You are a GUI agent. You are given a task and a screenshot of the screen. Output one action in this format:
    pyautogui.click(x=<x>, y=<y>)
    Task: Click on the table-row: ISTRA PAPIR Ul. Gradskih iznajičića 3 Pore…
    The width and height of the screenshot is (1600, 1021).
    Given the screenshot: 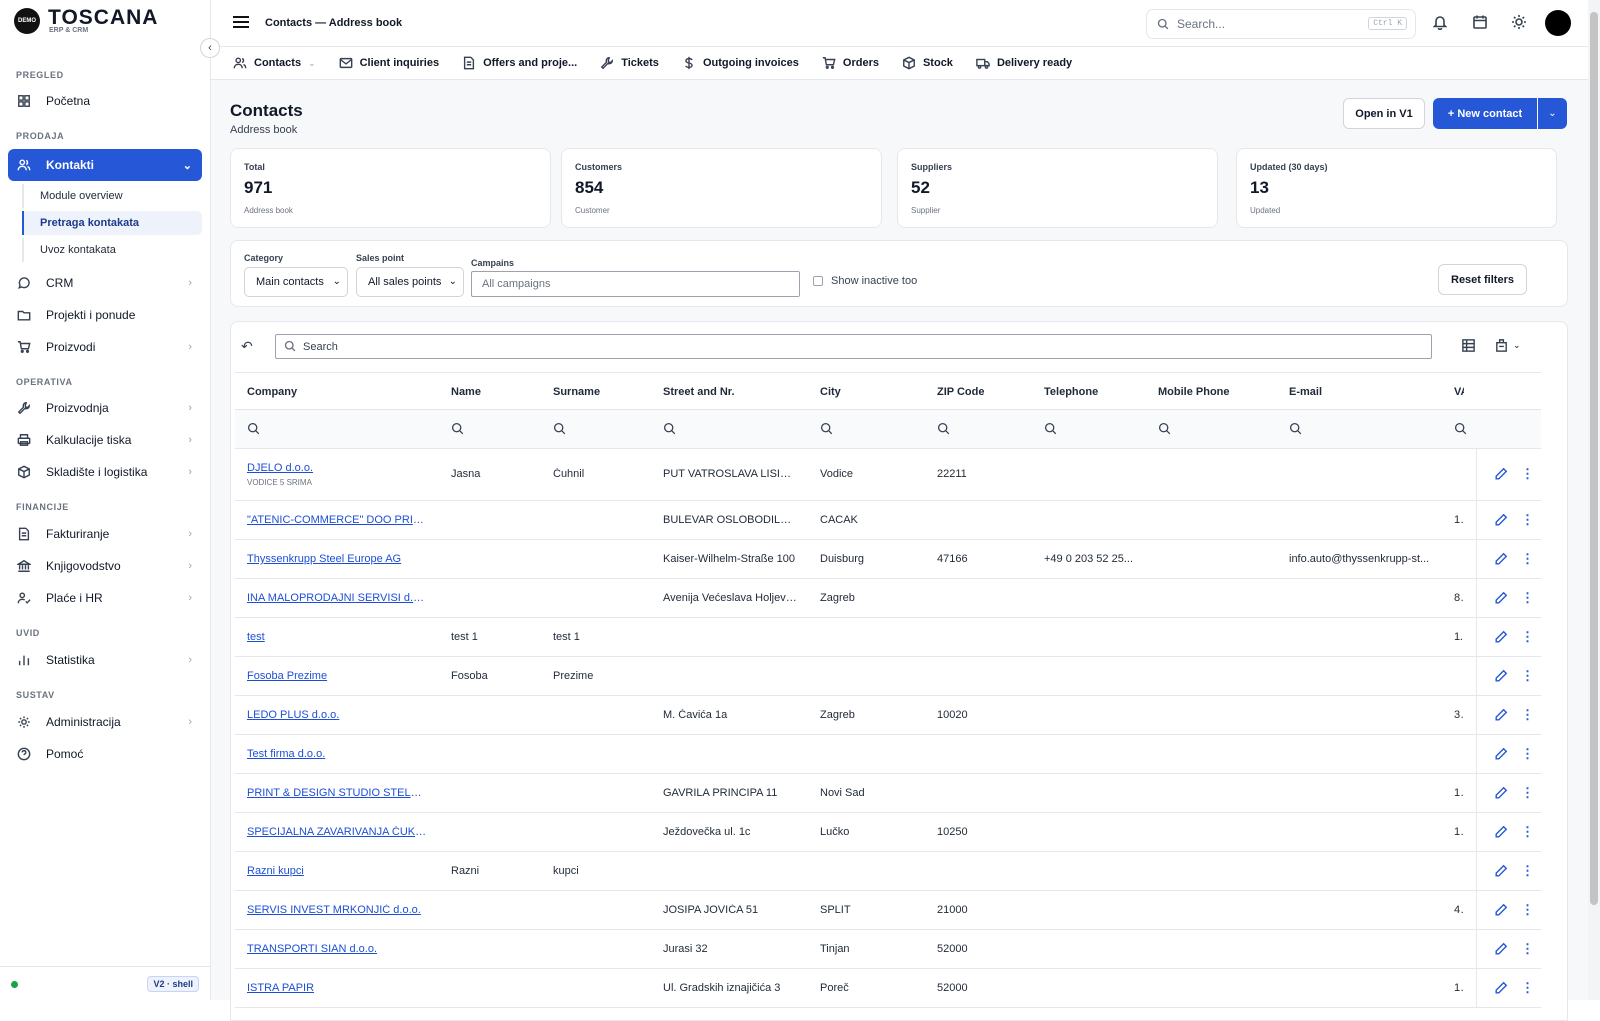 What is the action you would take?
    pyautogui.click(x=890, y=988)
    